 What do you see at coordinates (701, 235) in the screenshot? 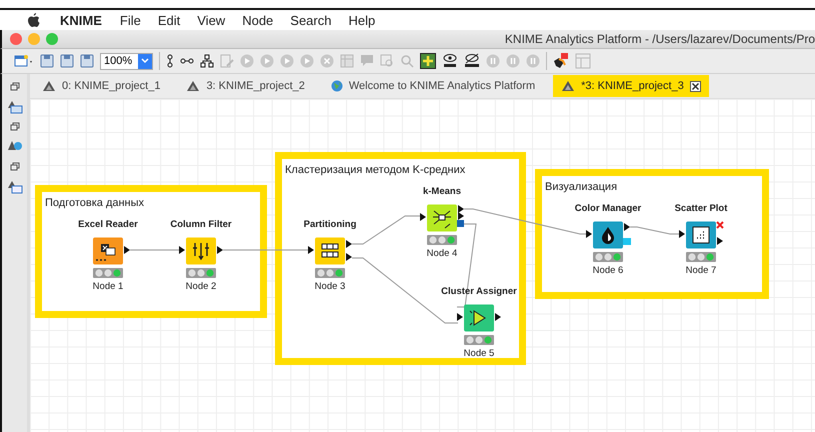
I see `scatter-node-icon` at bounding box center [701, 235].